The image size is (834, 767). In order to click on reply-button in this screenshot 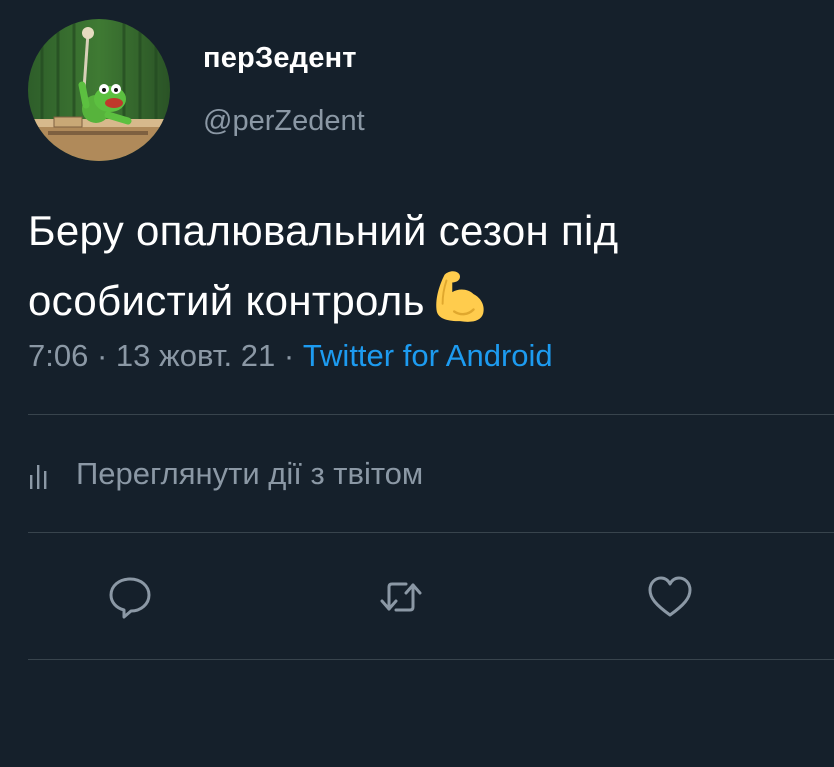, I will do `click(130, 597)`.